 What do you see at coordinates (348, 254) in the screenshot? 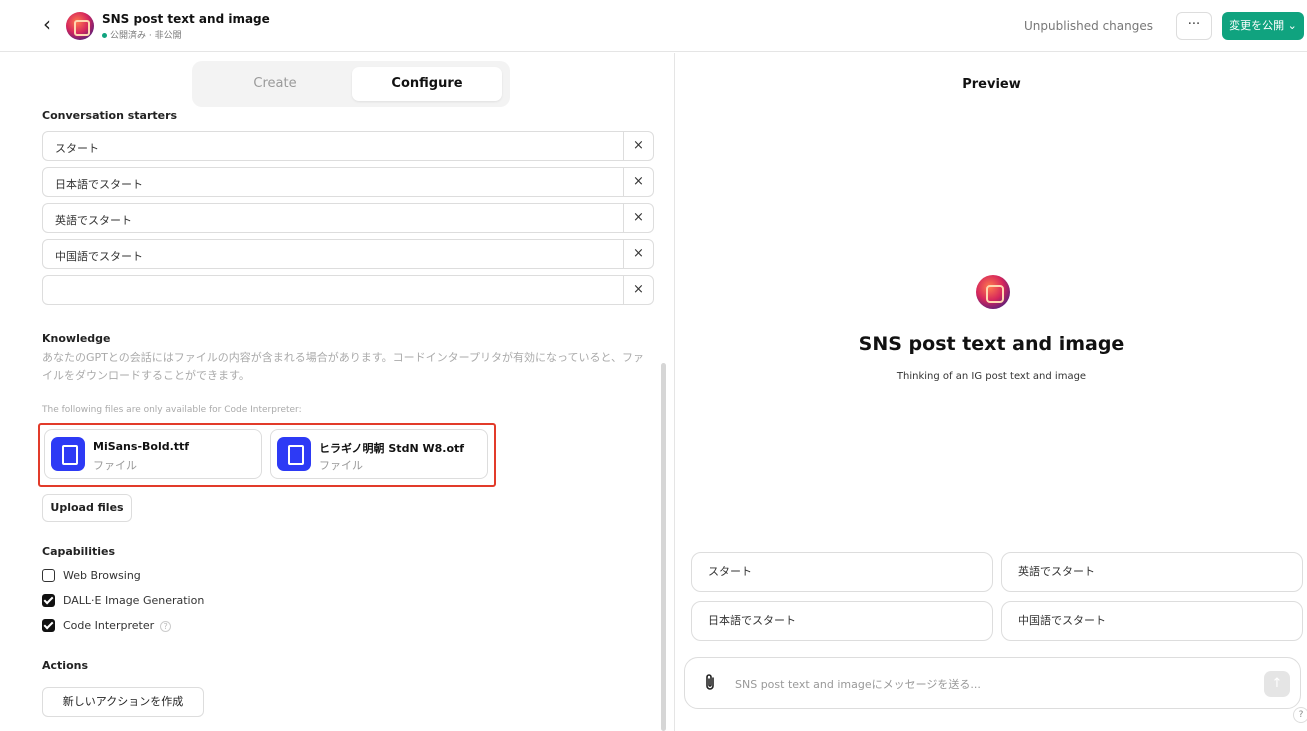
I see `starter-input: 中国語でスタート ×` at bounding box center [348, 254].